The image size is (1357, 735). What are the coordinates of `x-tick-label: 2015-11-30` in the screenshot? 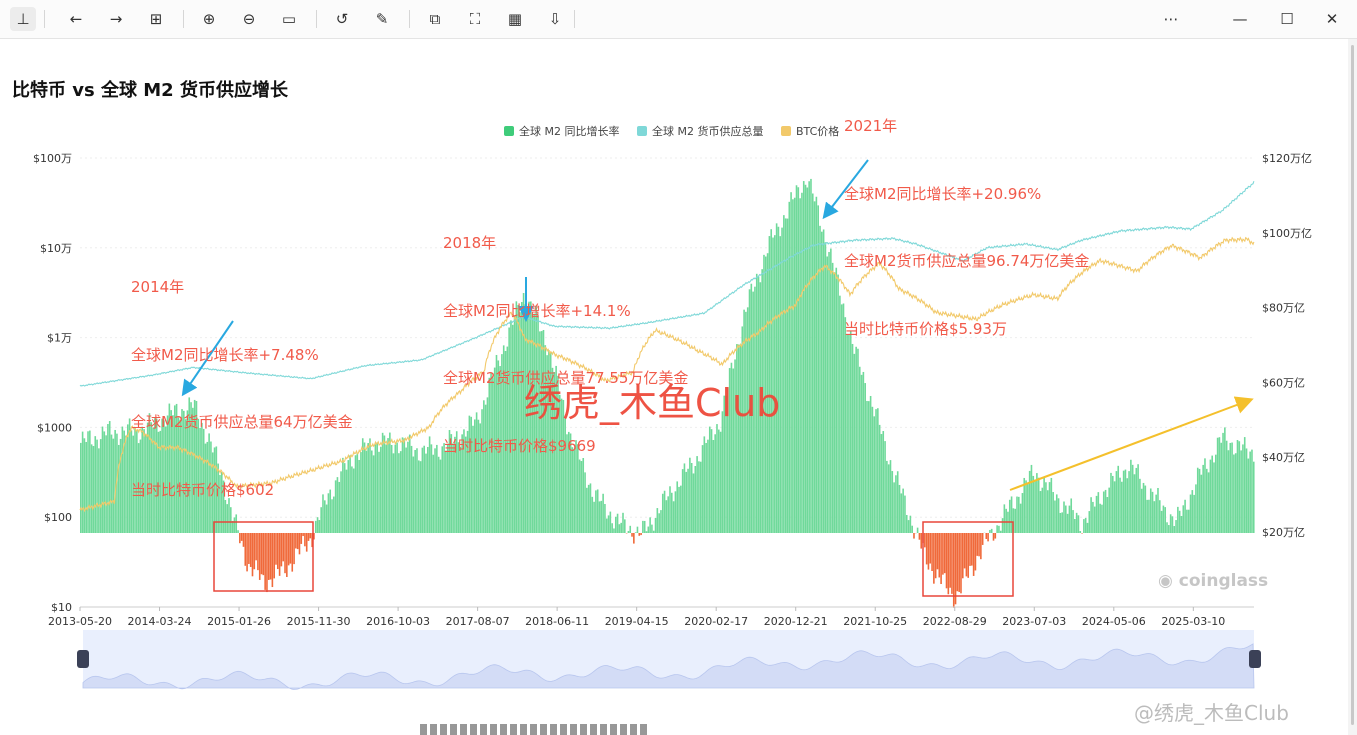 It's located at (319, 621).